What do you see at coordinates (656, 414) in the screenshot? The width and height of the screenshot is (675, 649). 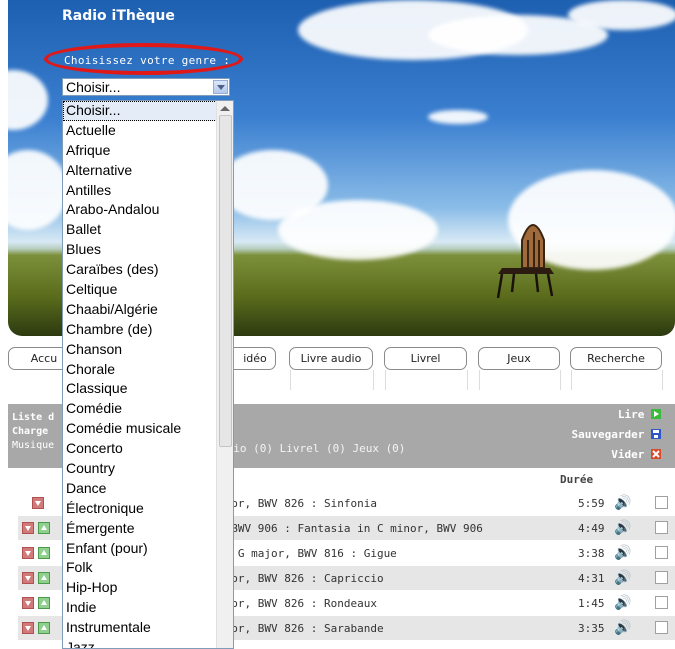 I see `play-icon` at bounding box center [656, 414].